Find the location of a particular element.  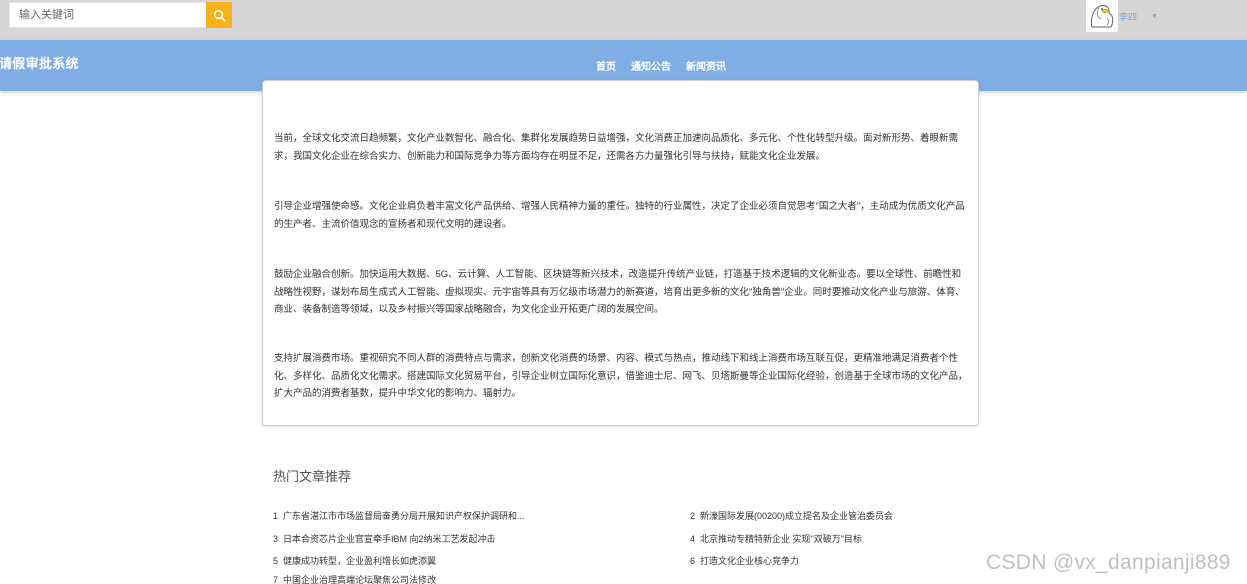

hot-article-title: 日本合资芯片企业官宣牵手IBM 向2纳米工艺发起冲击 is located at coordinates (389, 539).